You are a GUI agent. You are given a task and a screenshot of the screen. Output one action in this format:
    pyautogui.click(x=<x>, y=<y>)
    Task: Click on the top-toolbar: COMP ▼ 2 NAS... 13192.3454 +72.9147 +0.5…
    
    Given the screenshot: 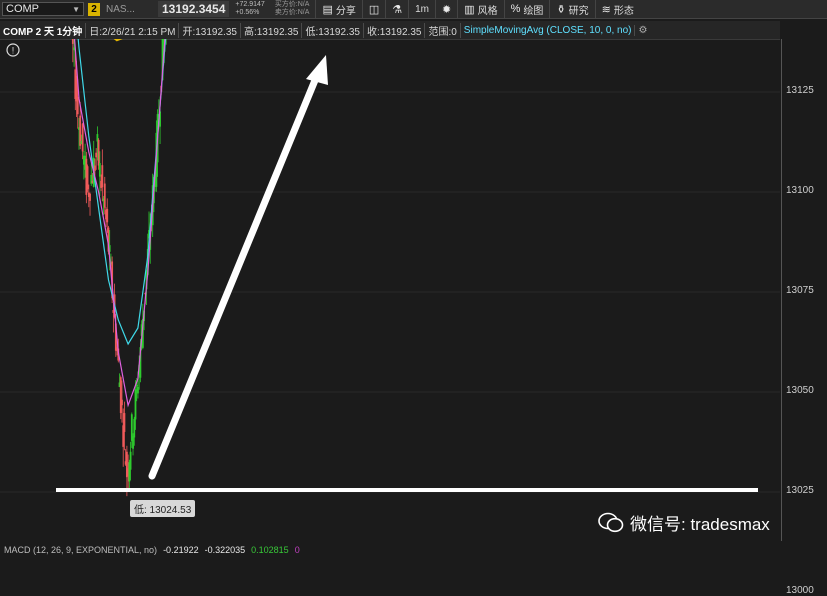 What is the action you would take?
    pyautogui.click(x=413, y=9)
    